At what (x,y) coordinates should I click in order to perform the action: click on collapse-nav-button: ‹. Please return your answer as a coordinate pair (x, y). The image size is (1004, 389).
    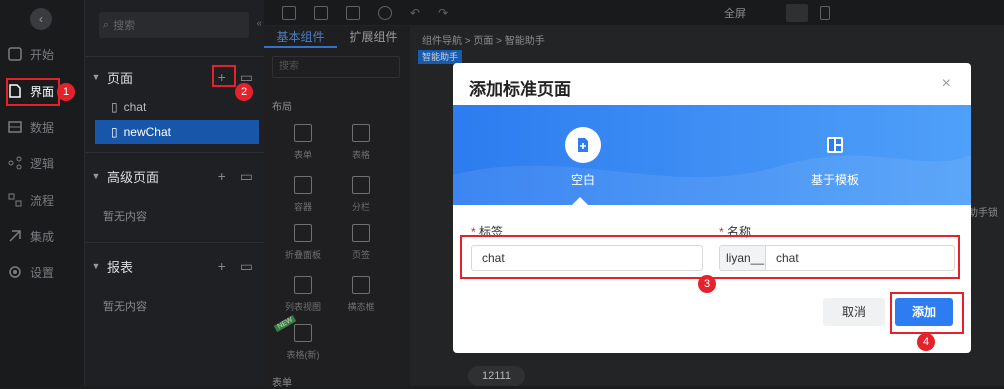
    Looking at the image, I should click on (41, 19).